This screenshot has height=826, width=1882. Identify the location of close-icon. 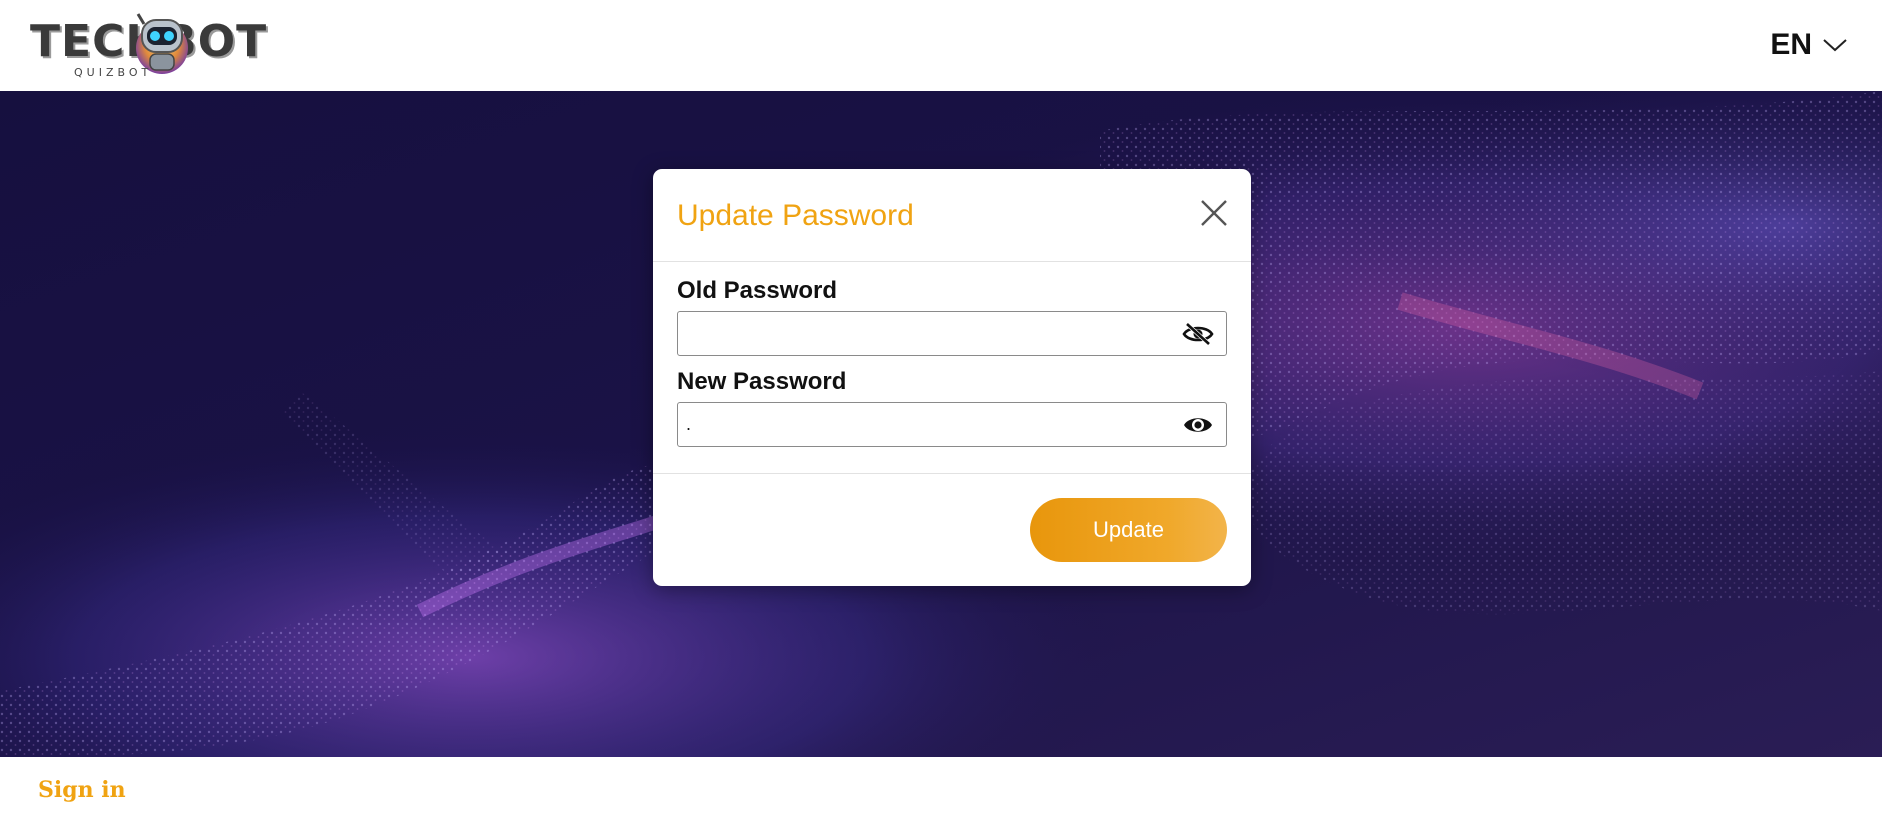
(1214, 213).